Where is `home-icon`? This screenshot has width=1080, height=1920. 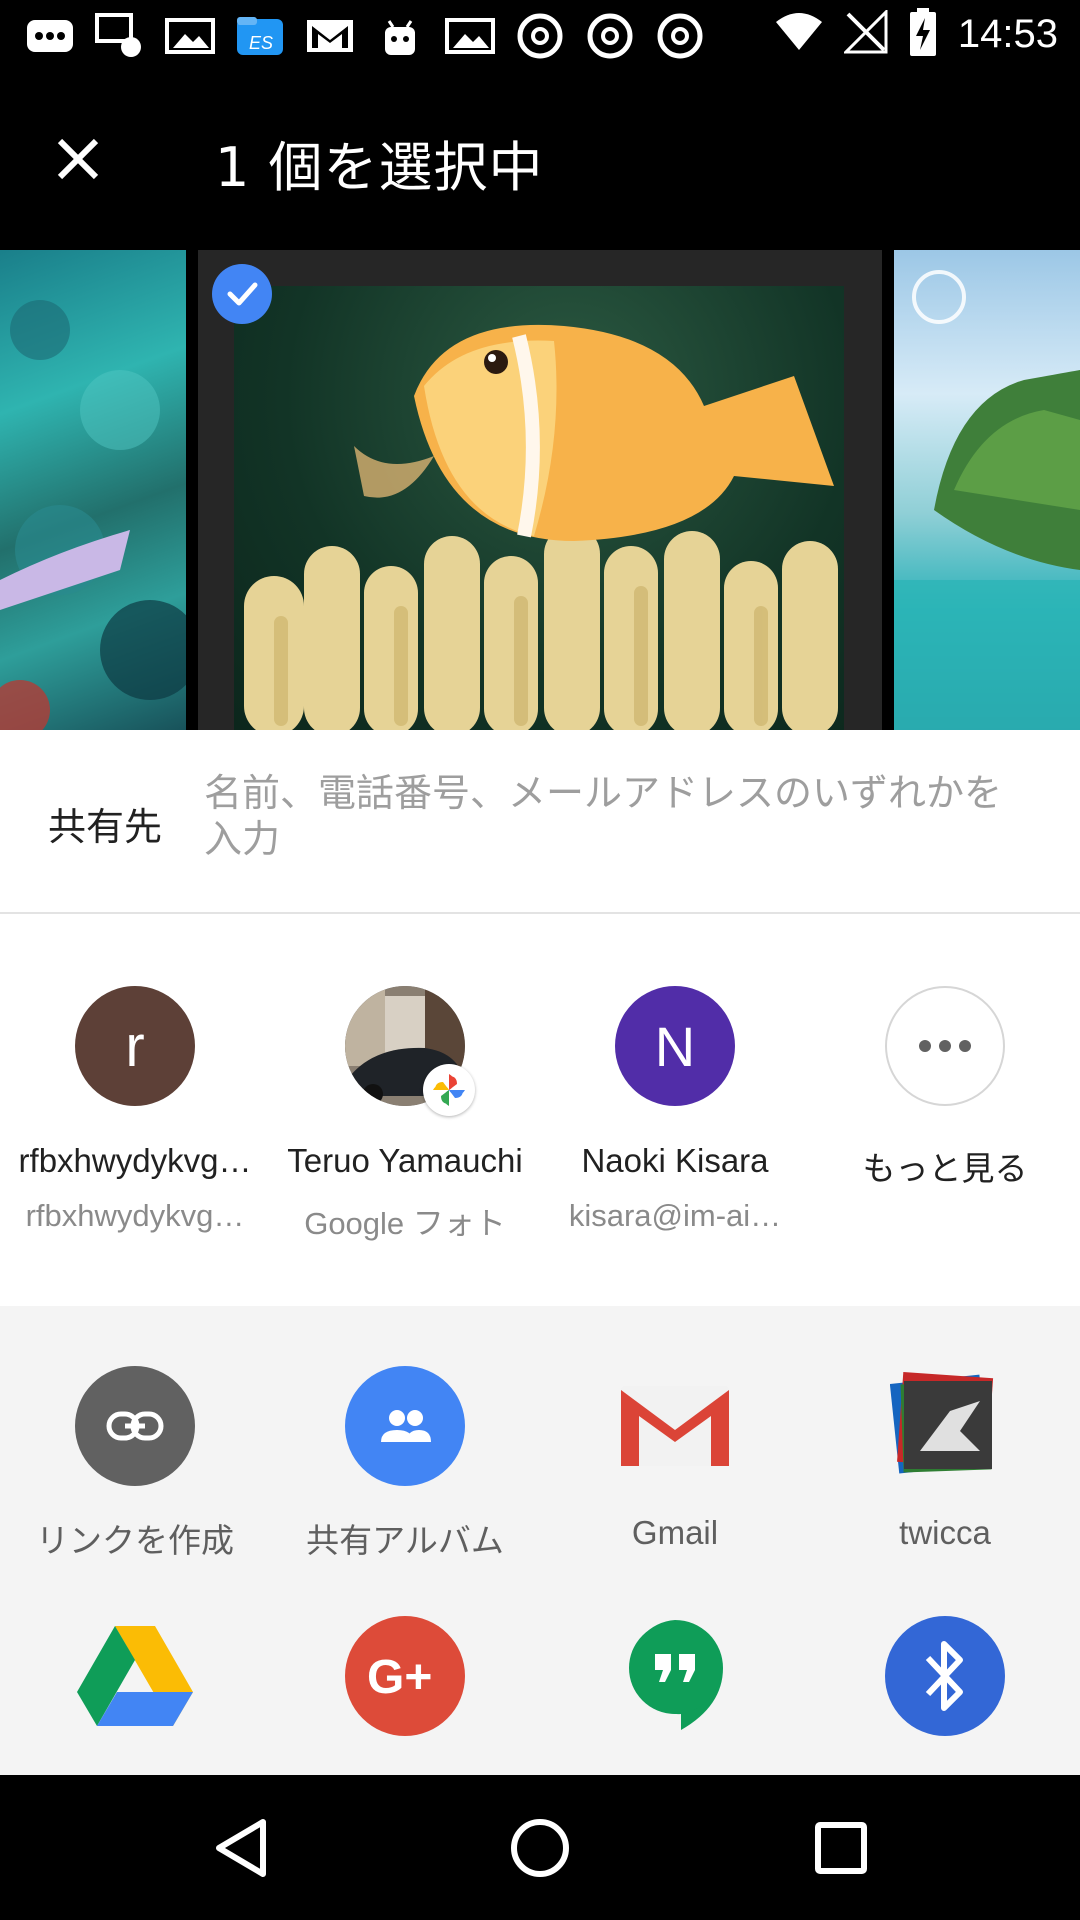 home-icon is located at coordinates (540, 1850).